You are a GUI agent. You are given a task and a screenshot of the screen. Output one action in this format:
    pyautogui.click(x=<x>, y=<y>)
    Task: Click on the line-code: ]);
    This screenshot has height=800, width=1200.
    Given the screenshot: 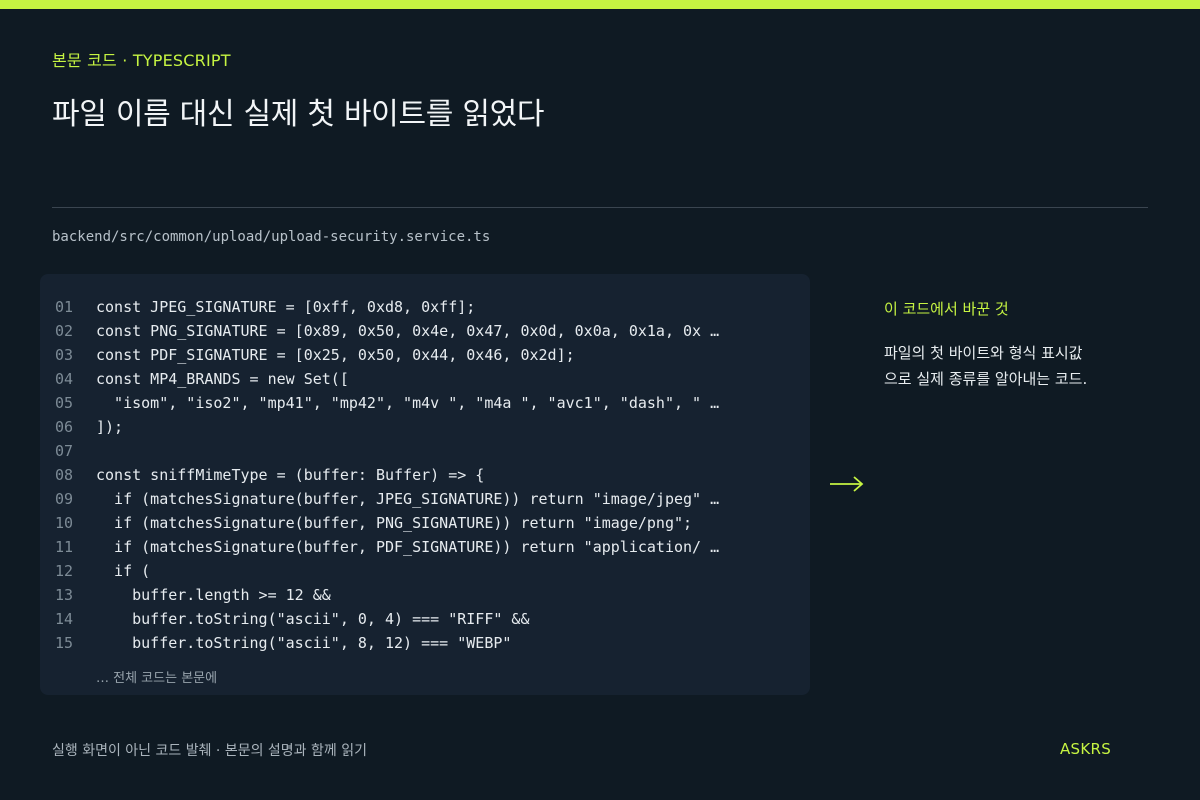 What is the action you would take?
    pyautogui.click(x=110, y=427)
    